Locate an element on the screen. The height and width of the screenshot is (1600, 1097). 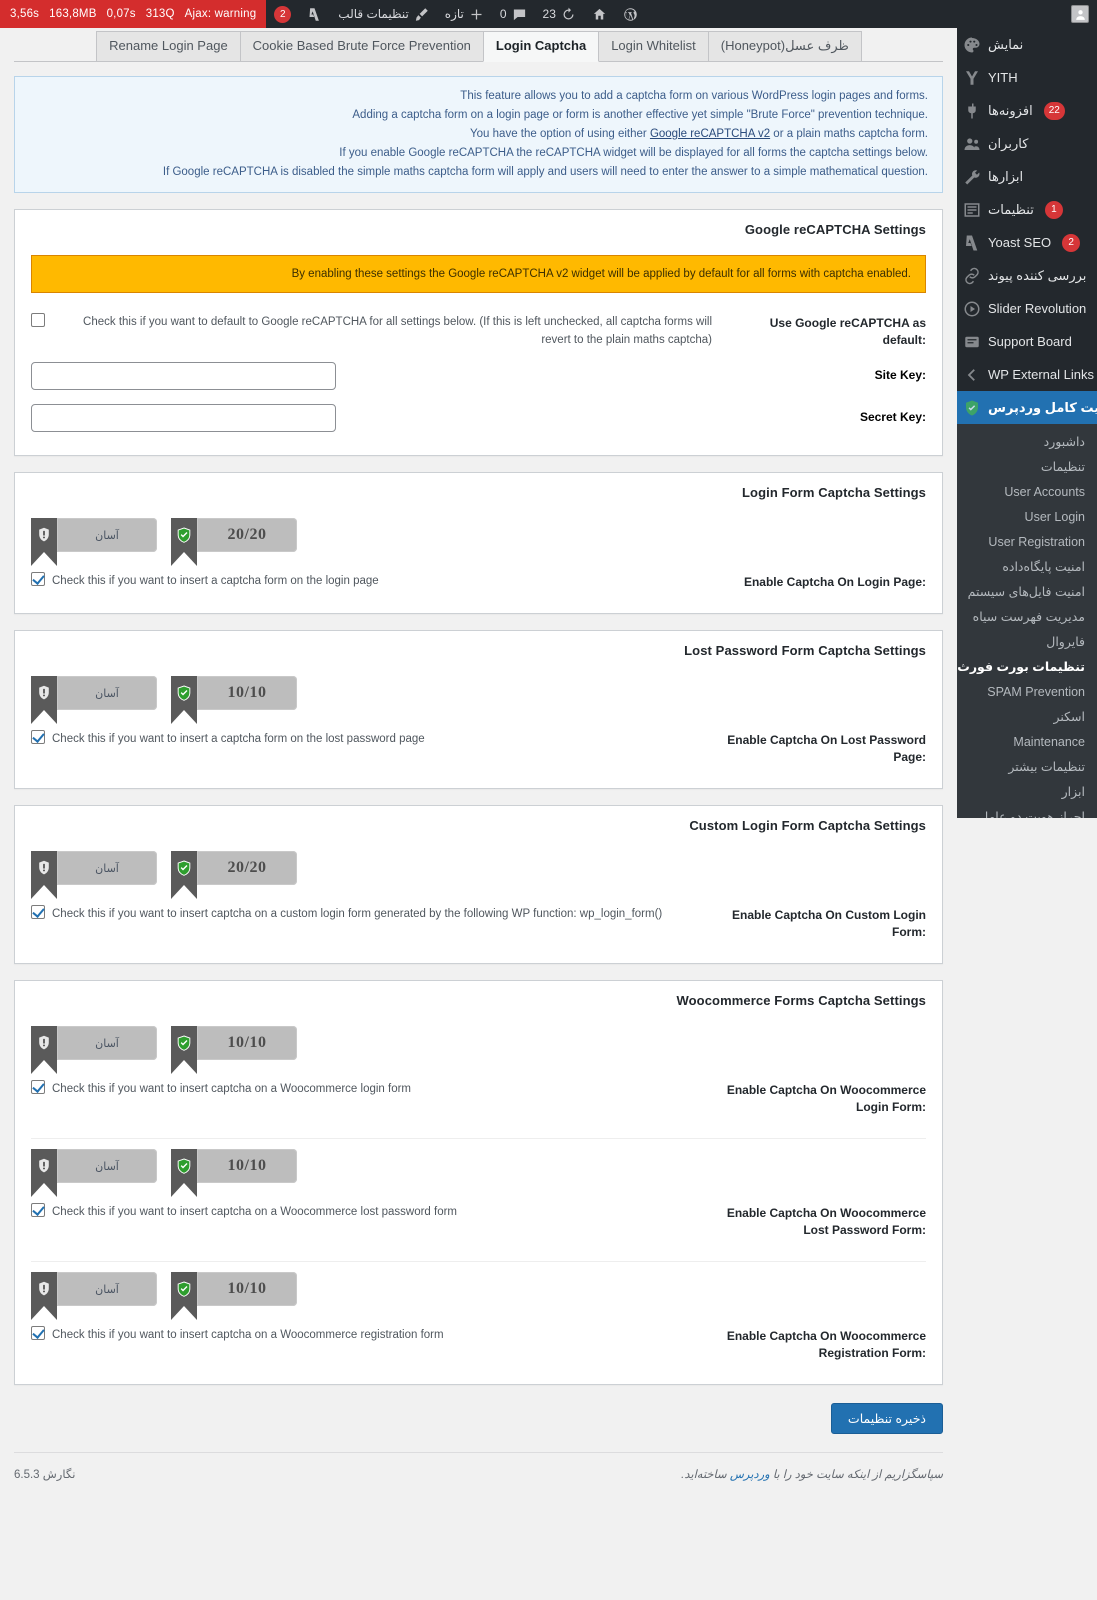
sidebar-subitem-8: فایروال is located at coordinates (1027, 642).